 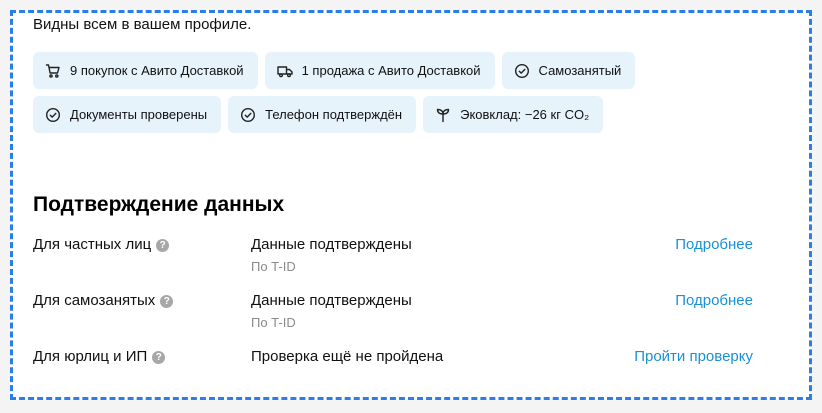 I want to click on badge-eco: Эковклад: −26 кг CO₂, so click(x=513, y=114).